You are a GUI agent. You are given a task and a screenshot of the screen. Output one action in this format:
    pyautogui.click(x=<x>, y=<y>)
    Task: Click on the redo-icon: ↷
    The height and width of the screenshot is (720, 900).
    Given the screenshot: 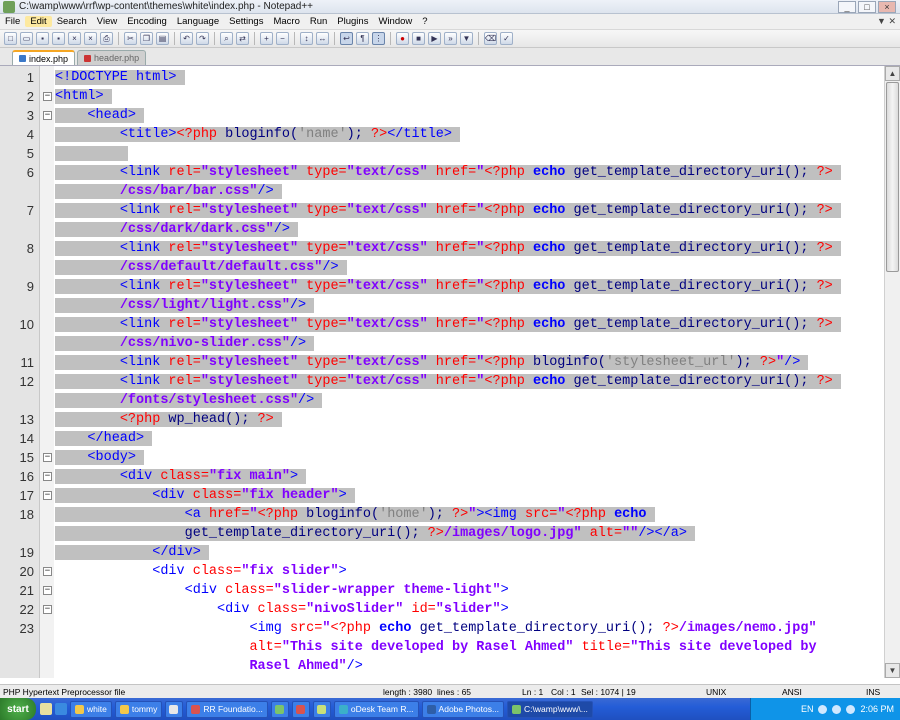 What is the action you would take?
    pyautogui.click(x=202, y=38)
    